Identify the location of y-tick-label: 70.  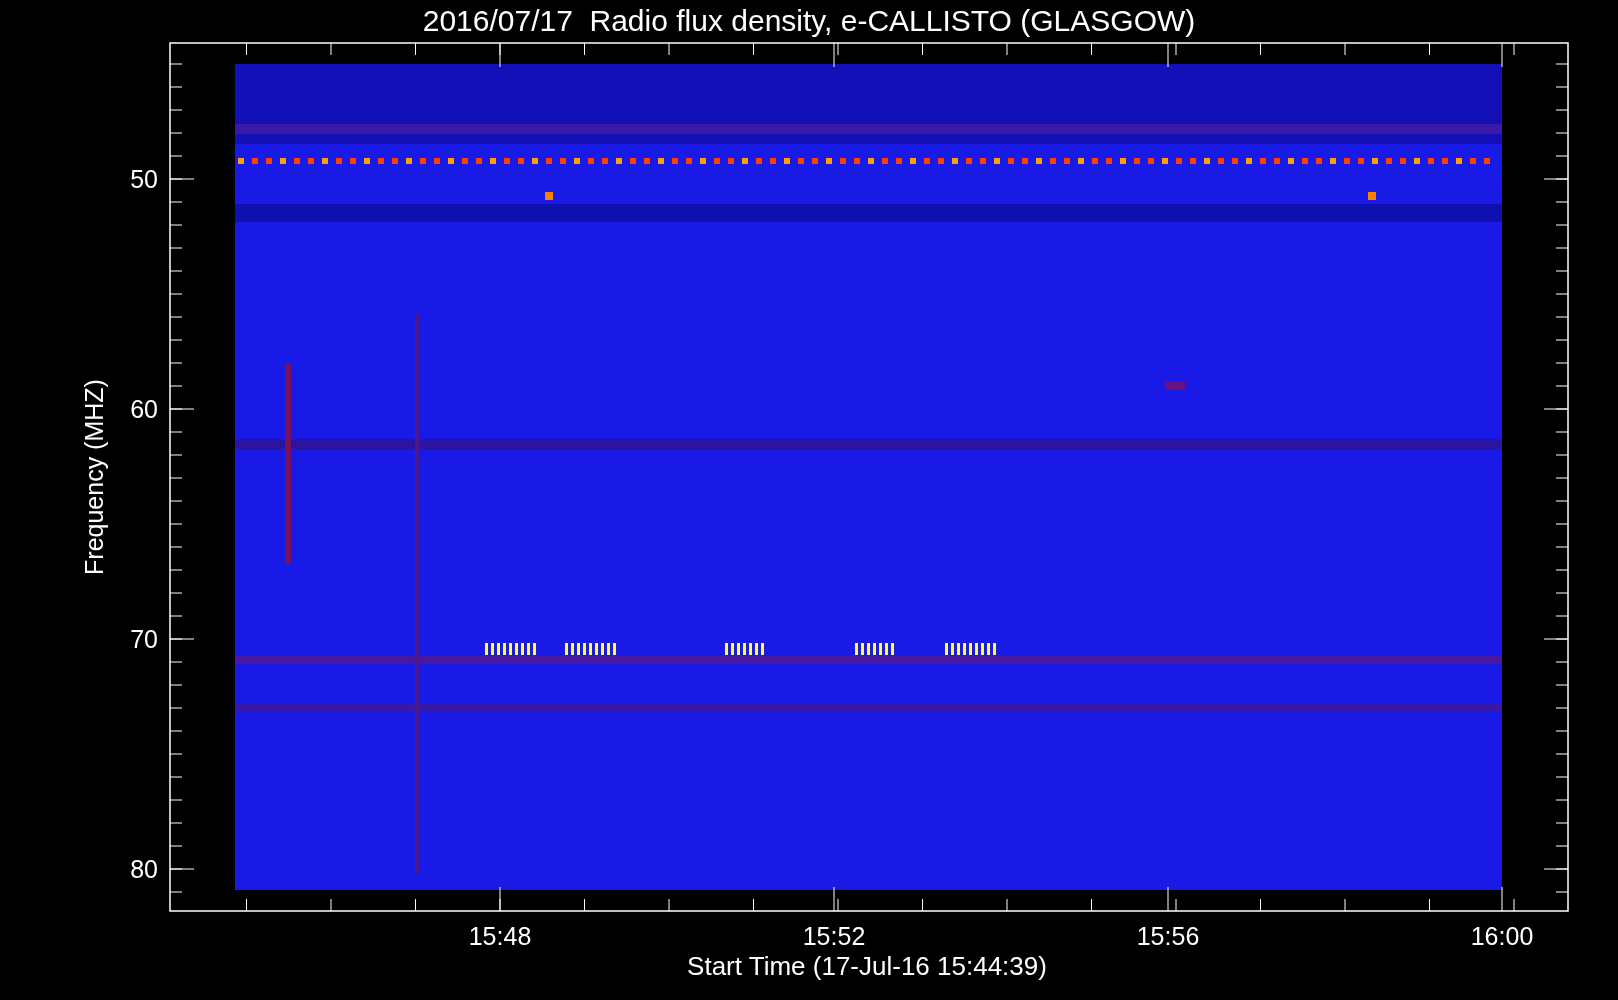
(144, 639).